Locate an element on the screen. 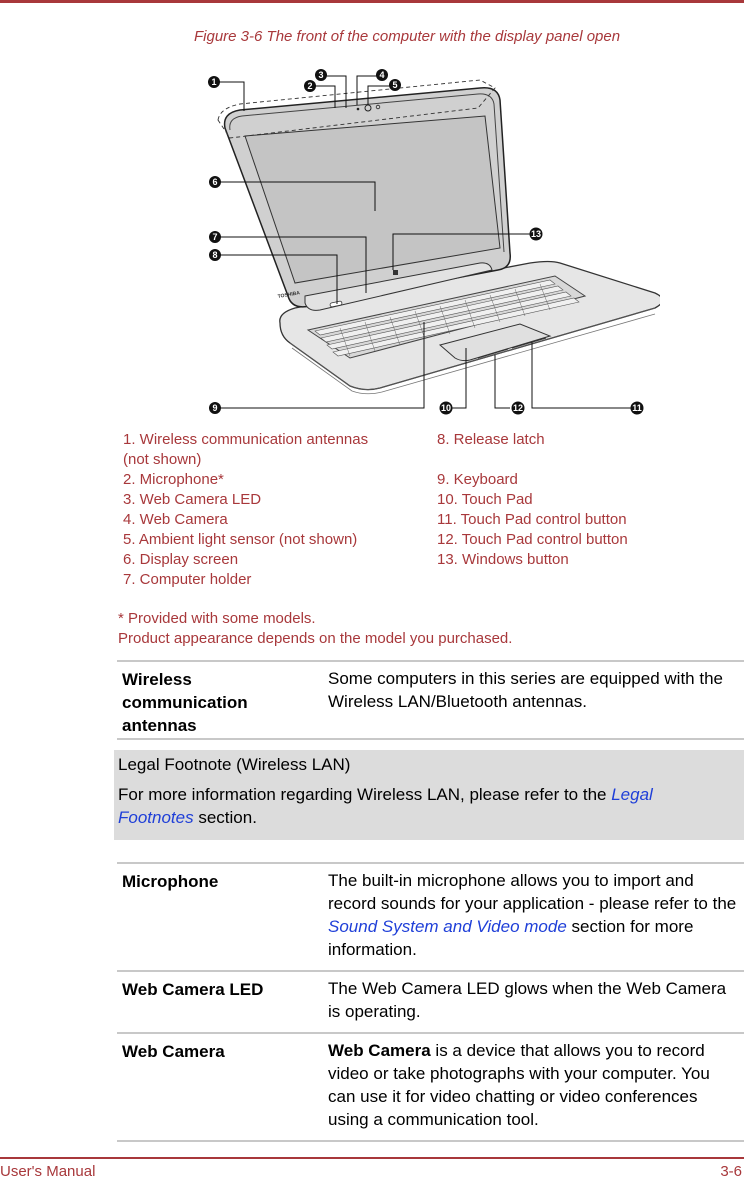 The width and height of the screenshot is (744, 1180). footer-rule is located at coordinates (372, 1158).